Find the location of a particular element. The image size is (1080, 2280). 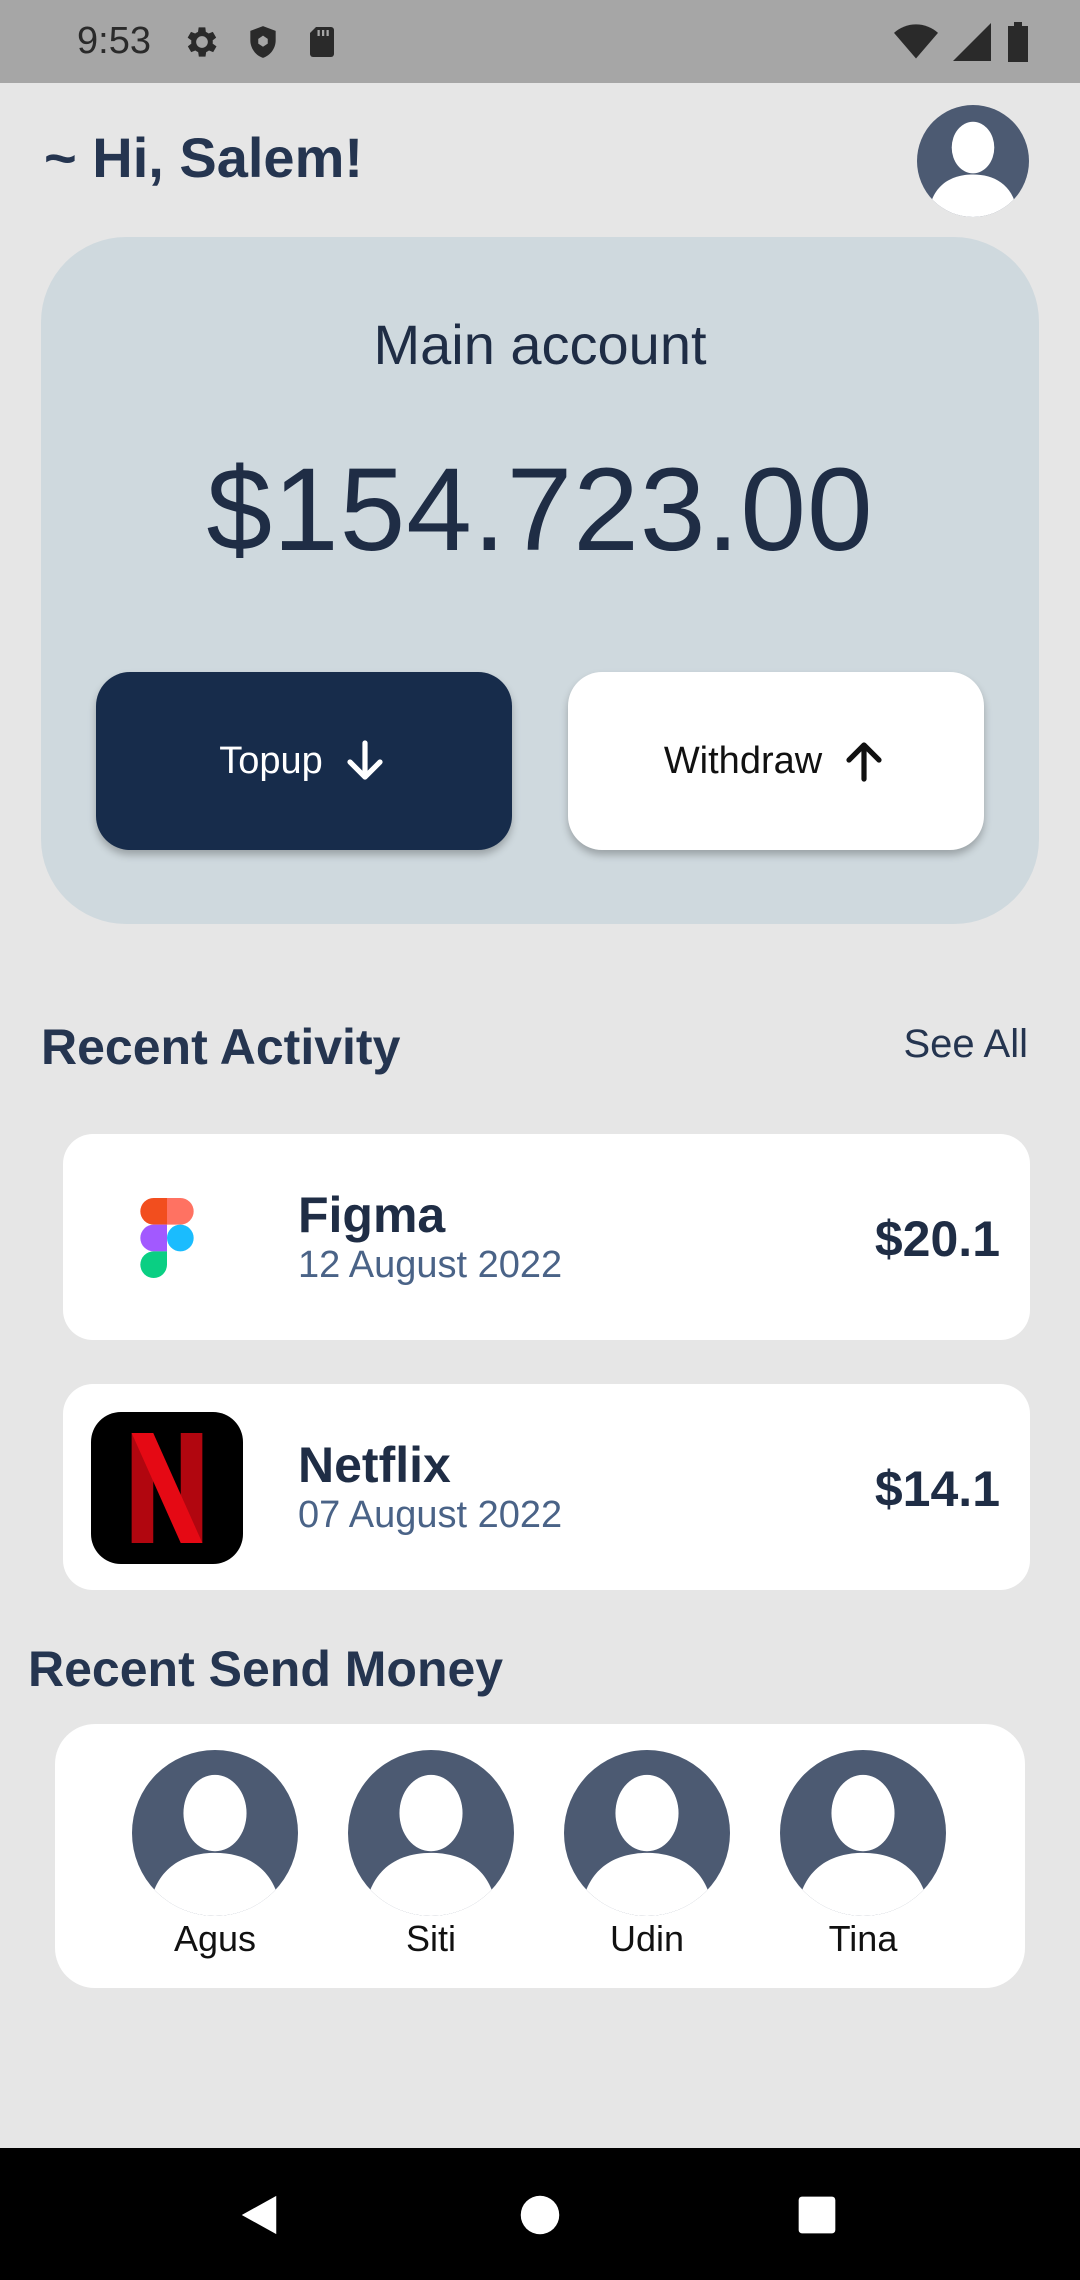

activity-item: Figma 12 August 2022 $20.1 is located at coordinates (546, 1237).